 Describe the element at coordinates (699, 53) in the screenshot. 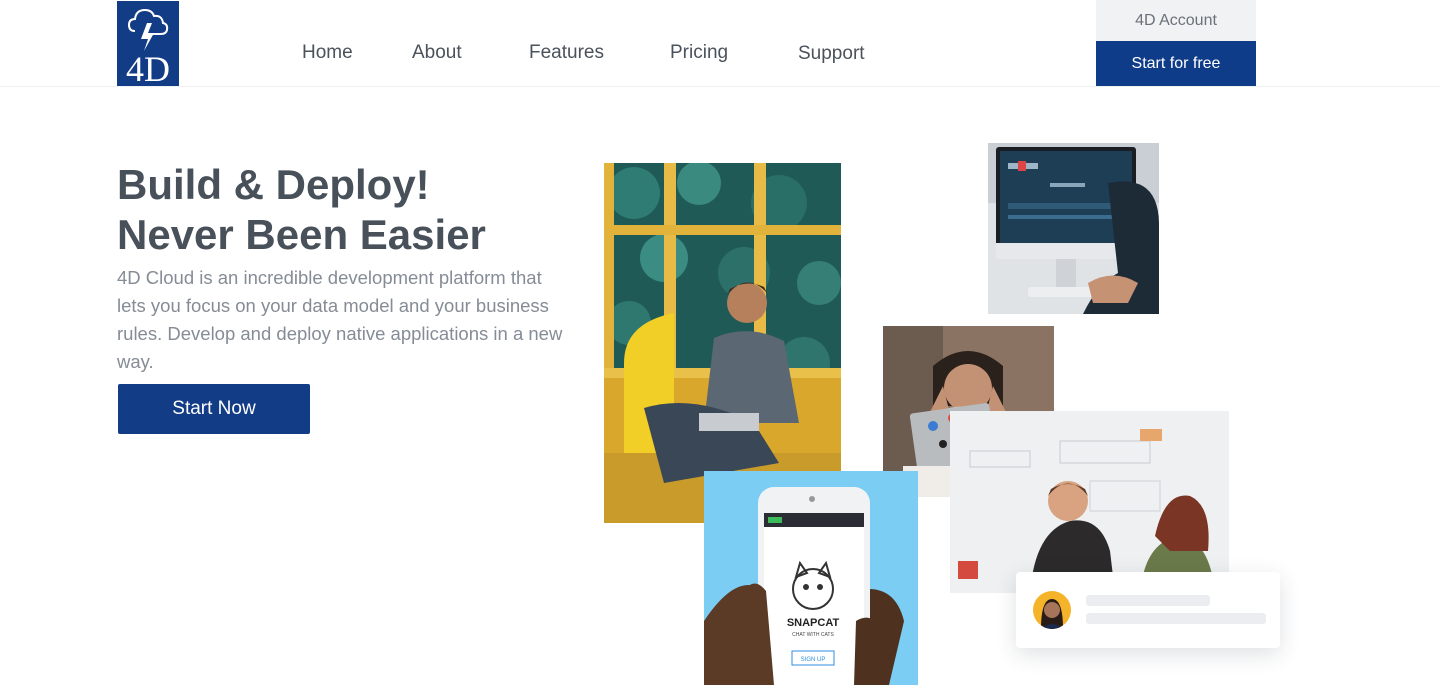

I see `nav-pricing: Pricing` at that location.